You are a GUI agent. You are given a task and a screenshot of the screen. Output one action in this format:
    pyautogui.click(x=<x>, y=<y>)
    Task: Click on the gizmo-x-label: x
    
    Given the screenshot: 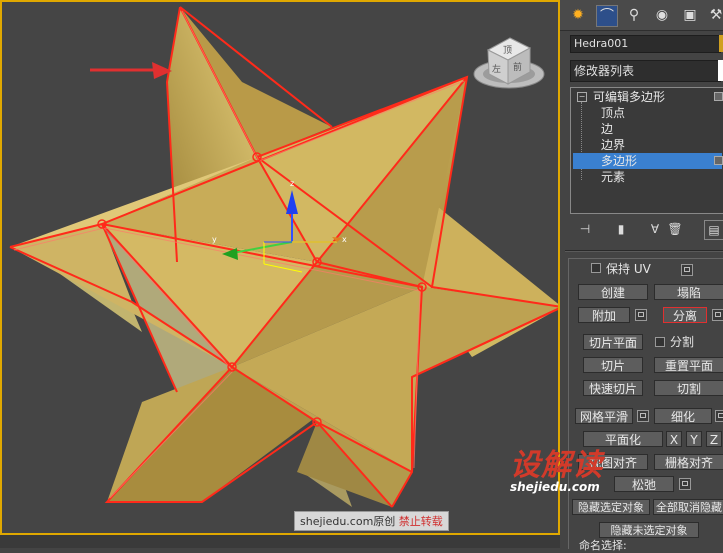 What is the action you would take?
    pyautogui.click(x=344, y=239)
    